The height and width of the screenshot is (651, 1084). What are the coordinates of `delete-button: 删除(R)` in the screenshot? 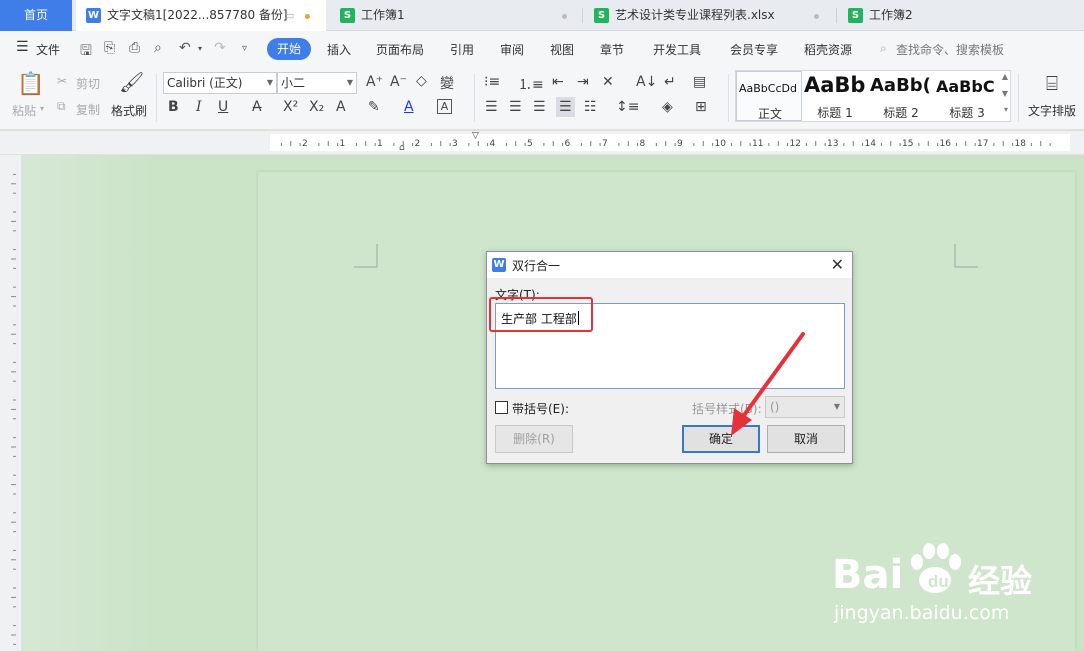 It's located at (534, 439).